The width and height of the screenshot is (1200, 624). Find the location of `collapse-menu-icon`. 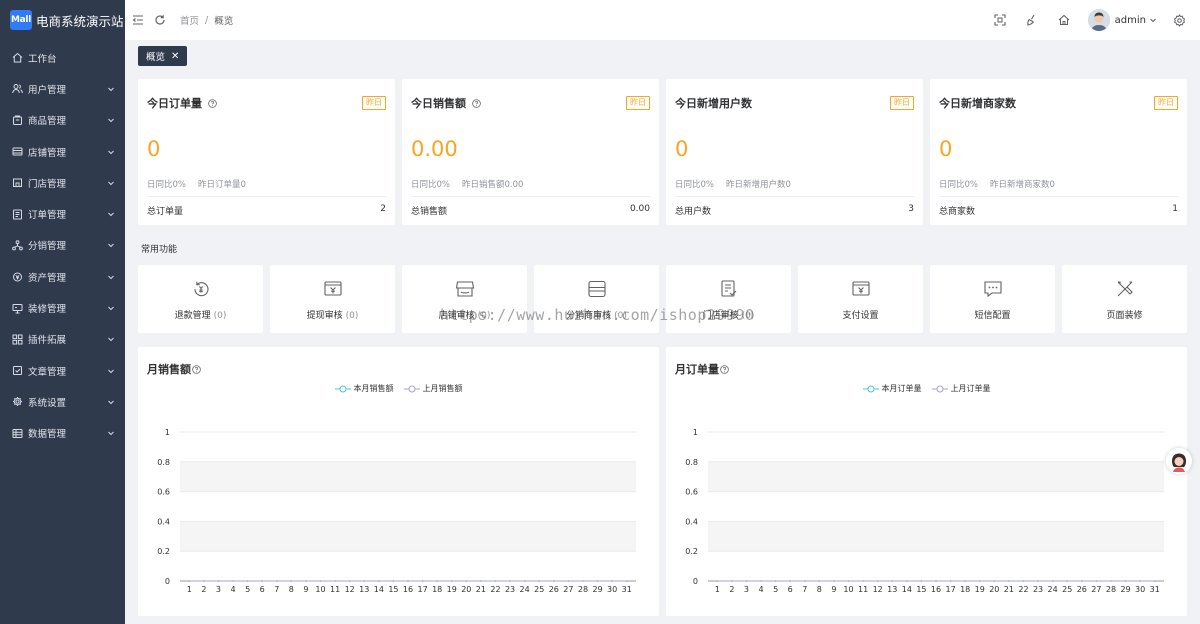

collapse-menu-icon is located at coordinates (138, 20).